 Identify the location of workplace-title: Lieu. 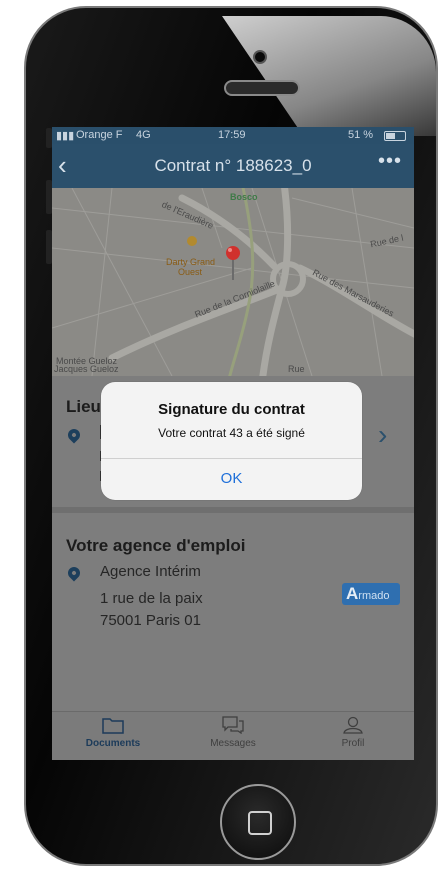
(83, 406).